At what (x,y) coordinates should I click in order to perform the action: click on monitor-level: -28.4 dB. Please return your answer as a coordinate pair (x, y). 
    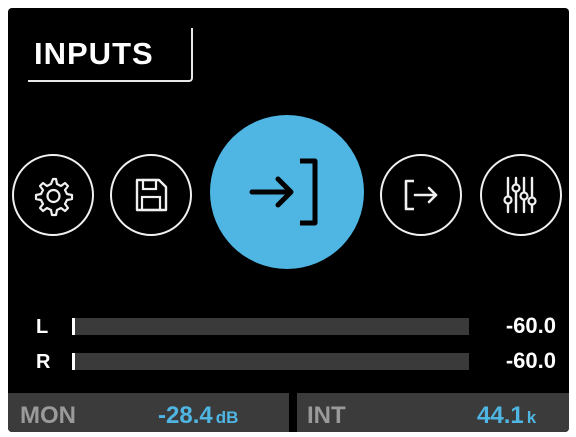
    Looking at the image, I should click on (198, 416).